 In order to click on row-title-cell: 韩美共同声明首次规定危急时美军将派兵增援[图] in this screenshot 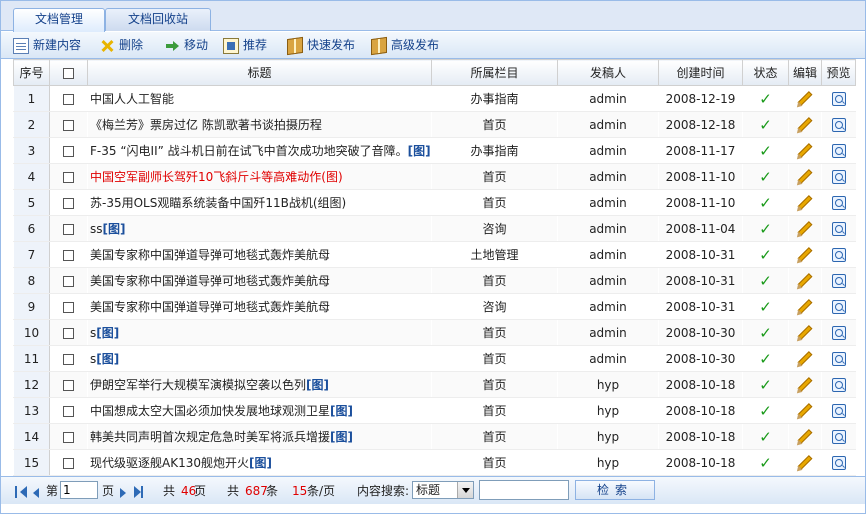, I will do `click(259, 436)`.